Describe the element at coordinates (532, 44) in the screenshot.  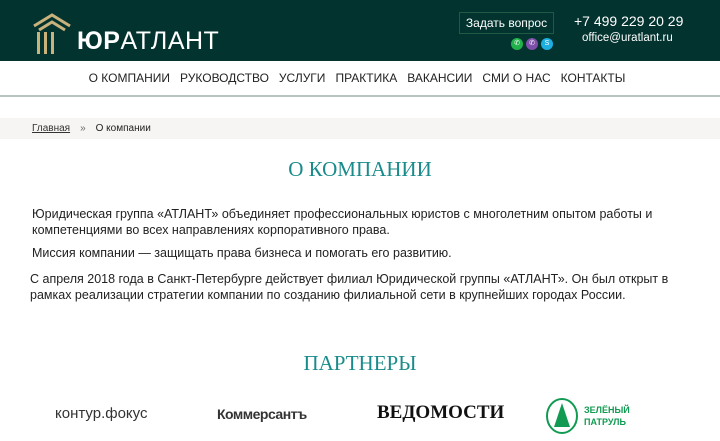
I see `viber-icon: ✆` at that location.